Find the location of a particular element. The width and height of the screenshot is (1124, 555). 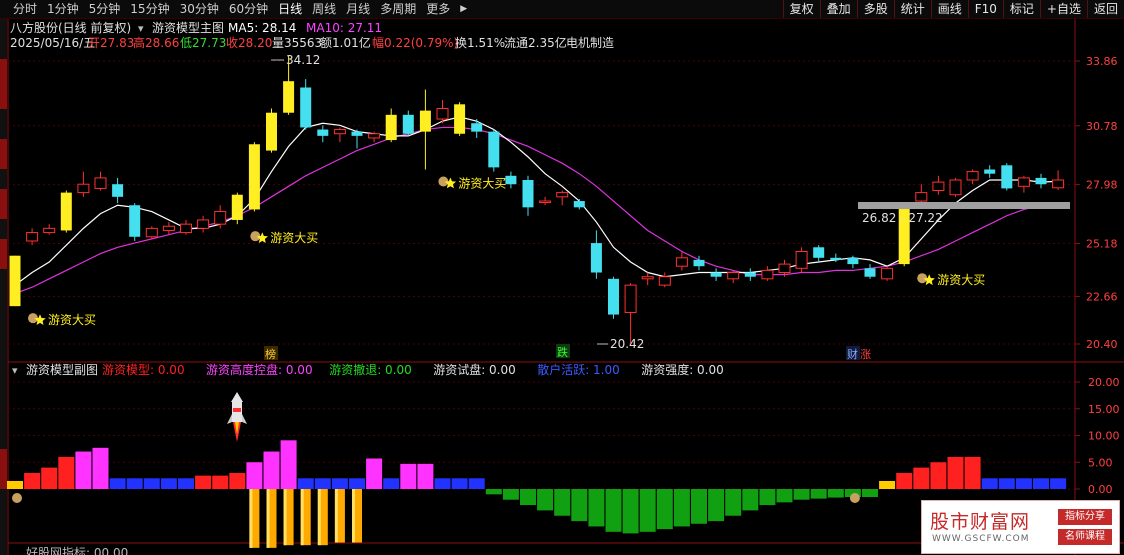

sub-legend-item-5: 游资强度: 0.00 is located at coordinates (682, 369).